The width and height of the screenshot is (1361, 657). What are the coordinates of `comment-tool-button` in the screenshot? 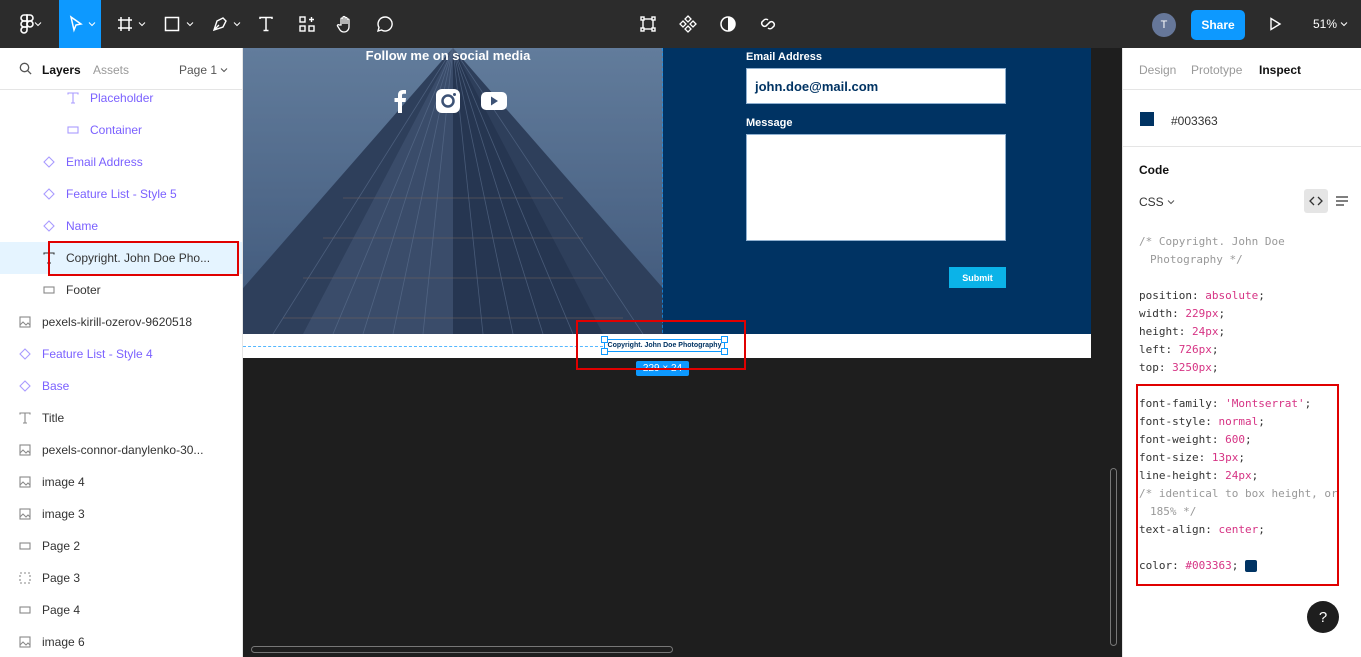 It's located at (385, 24).